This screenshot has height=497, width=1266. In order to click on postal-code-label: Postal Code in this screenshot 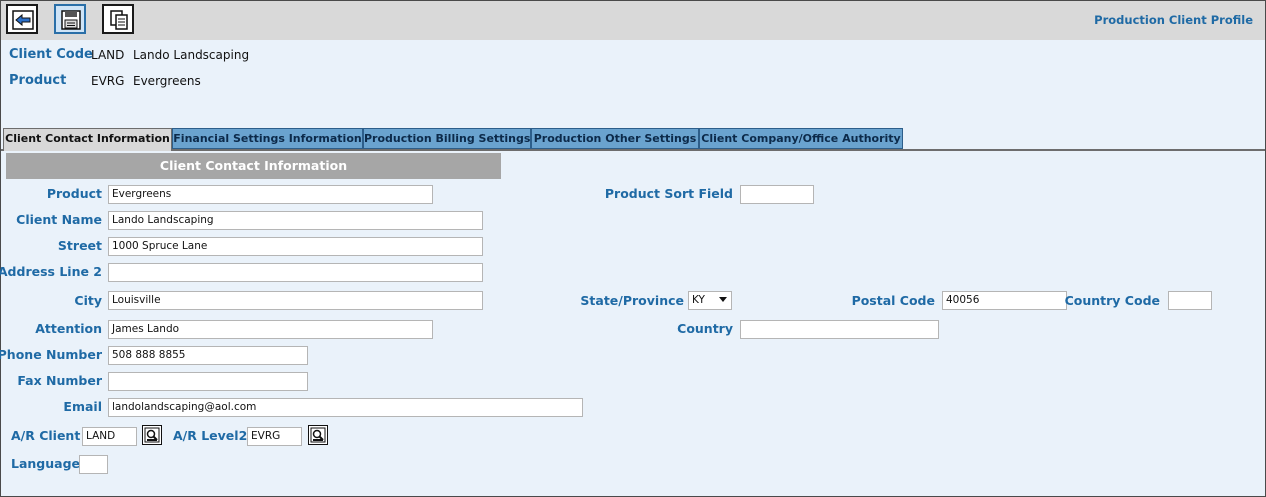, I will do `click(893, 300)`.